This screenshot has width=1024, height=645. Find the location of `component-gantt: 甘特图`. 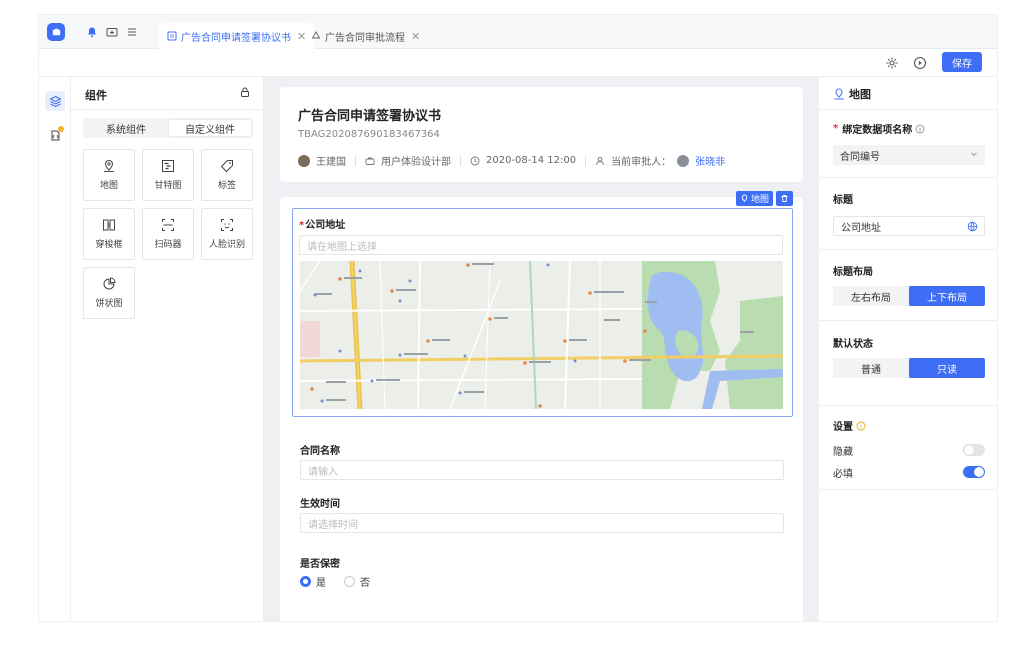

component-gantt: 甘特图 is located at coordinates (168, 175).